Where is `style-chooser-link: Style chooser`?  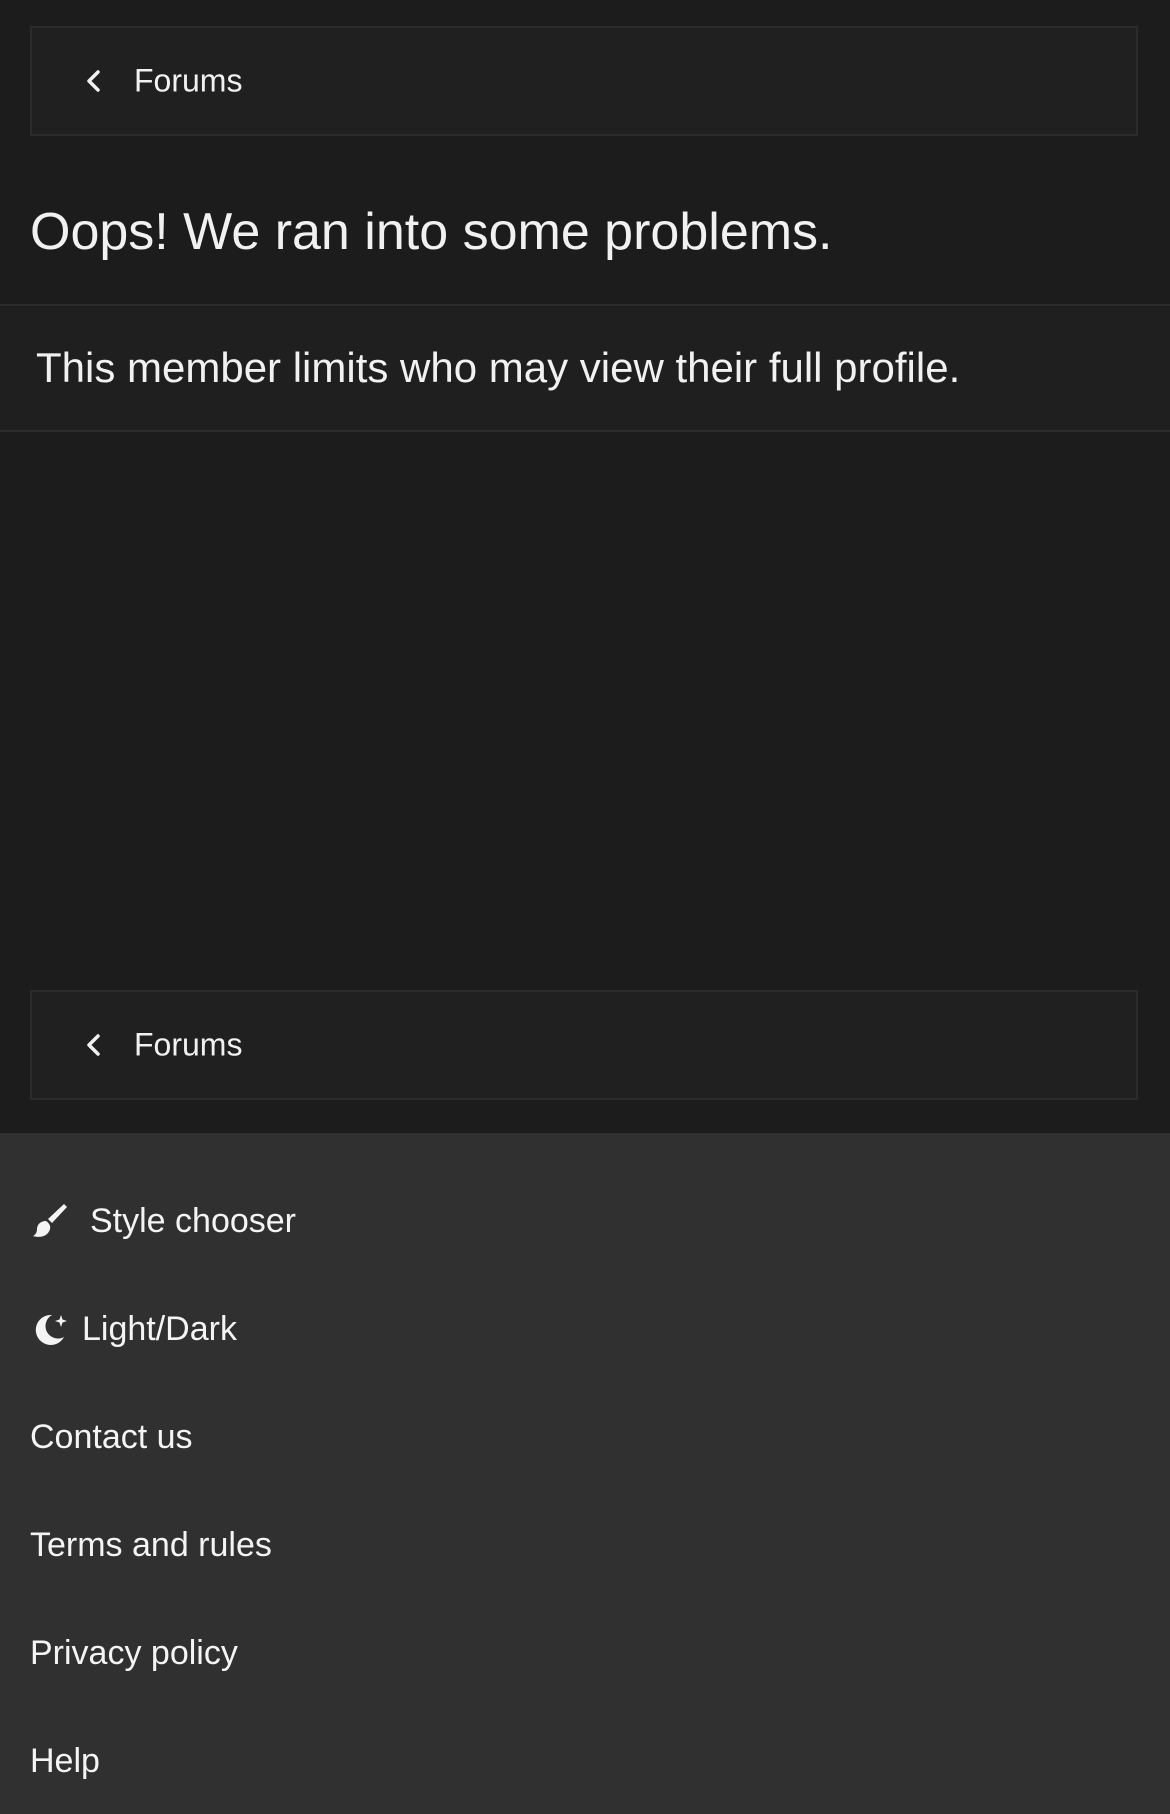 style-chooser-link: Style chooser is located at coordinates (163, 1221).